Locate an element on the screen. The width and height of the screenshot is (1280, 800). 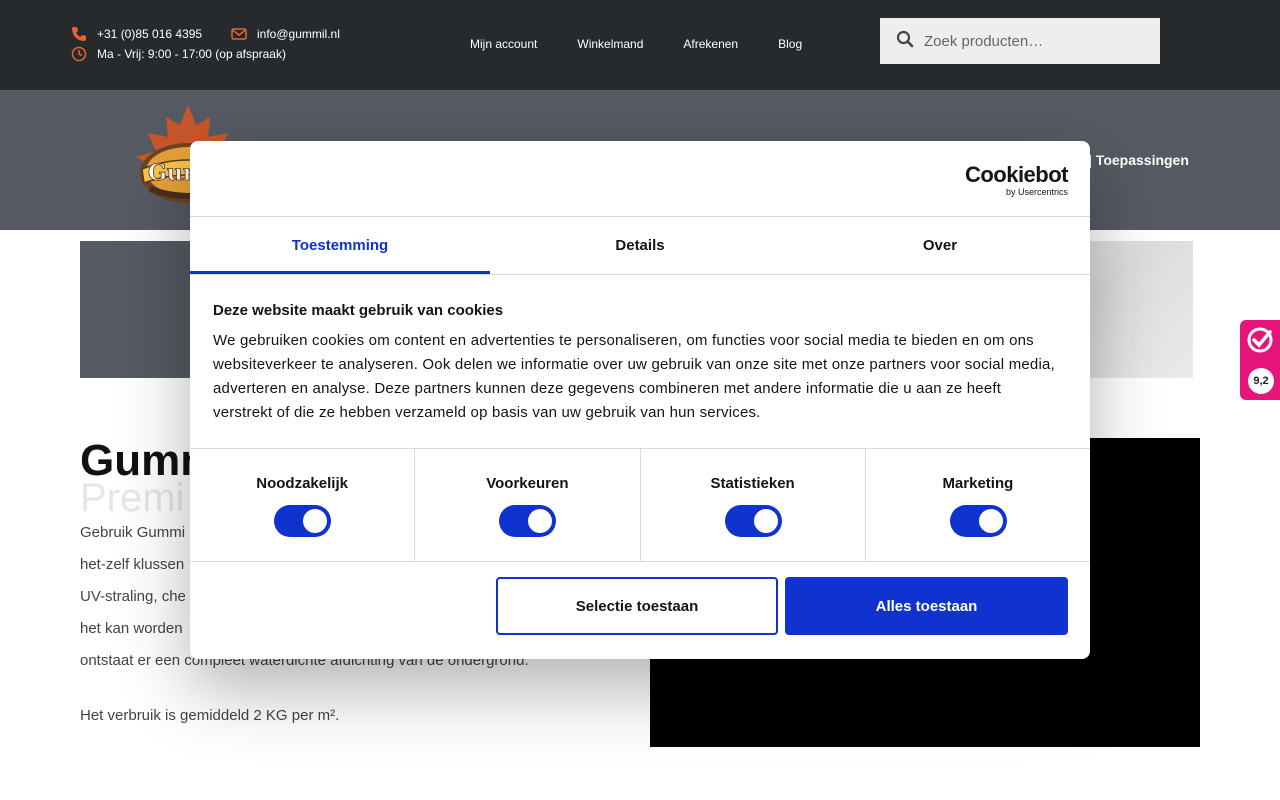
nav-blog: Blog is located at coordinates (790, 44).